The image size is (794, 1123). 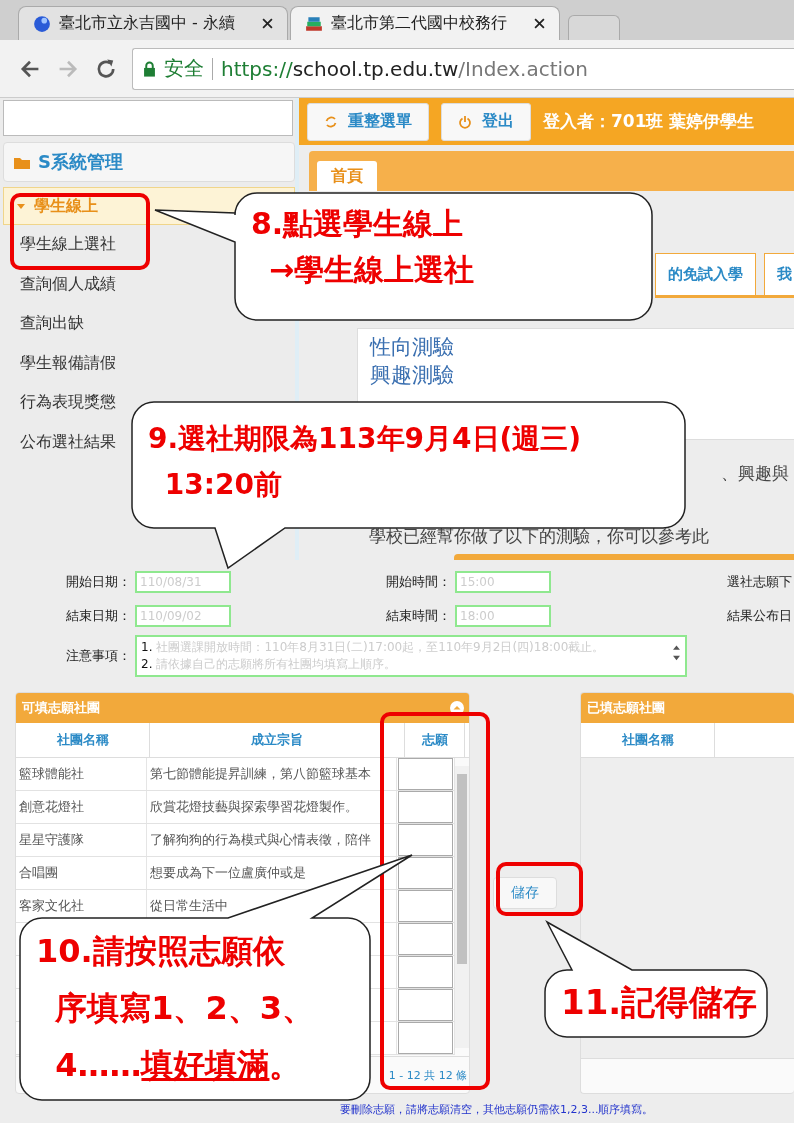 I want to click on callout-text: 9.選社期限為113年9月4日(週三) 13:20前, so click(x=365, y=462).